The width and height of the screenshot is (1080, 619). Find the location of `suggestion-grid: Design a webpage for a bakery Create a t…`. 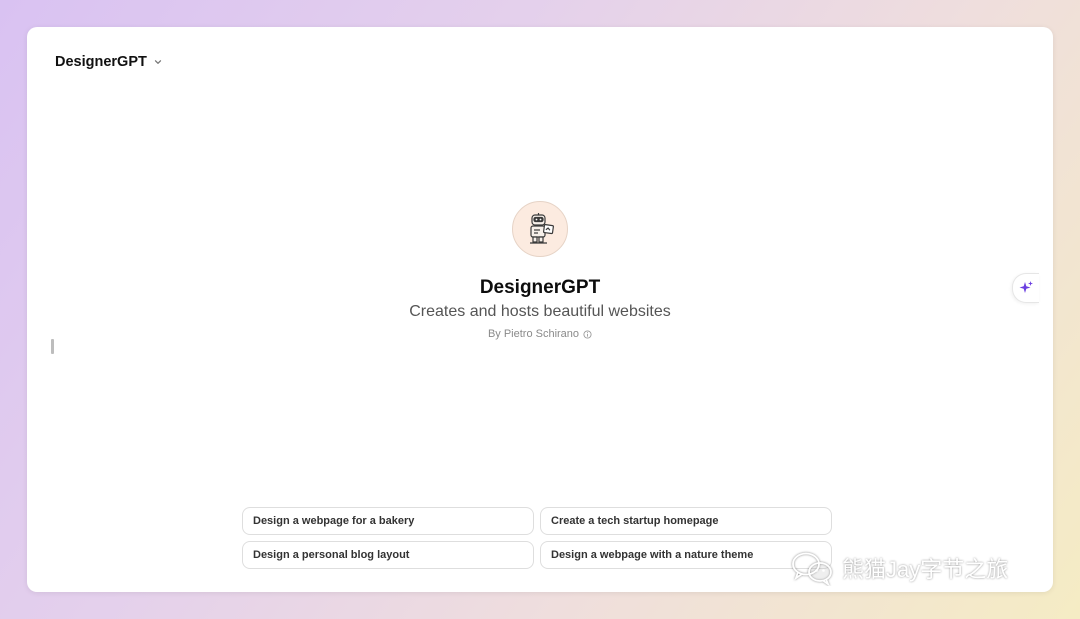

suggestion-grid: Design a webpage for a bakery Create a t… is located at coordinates (537, 538).